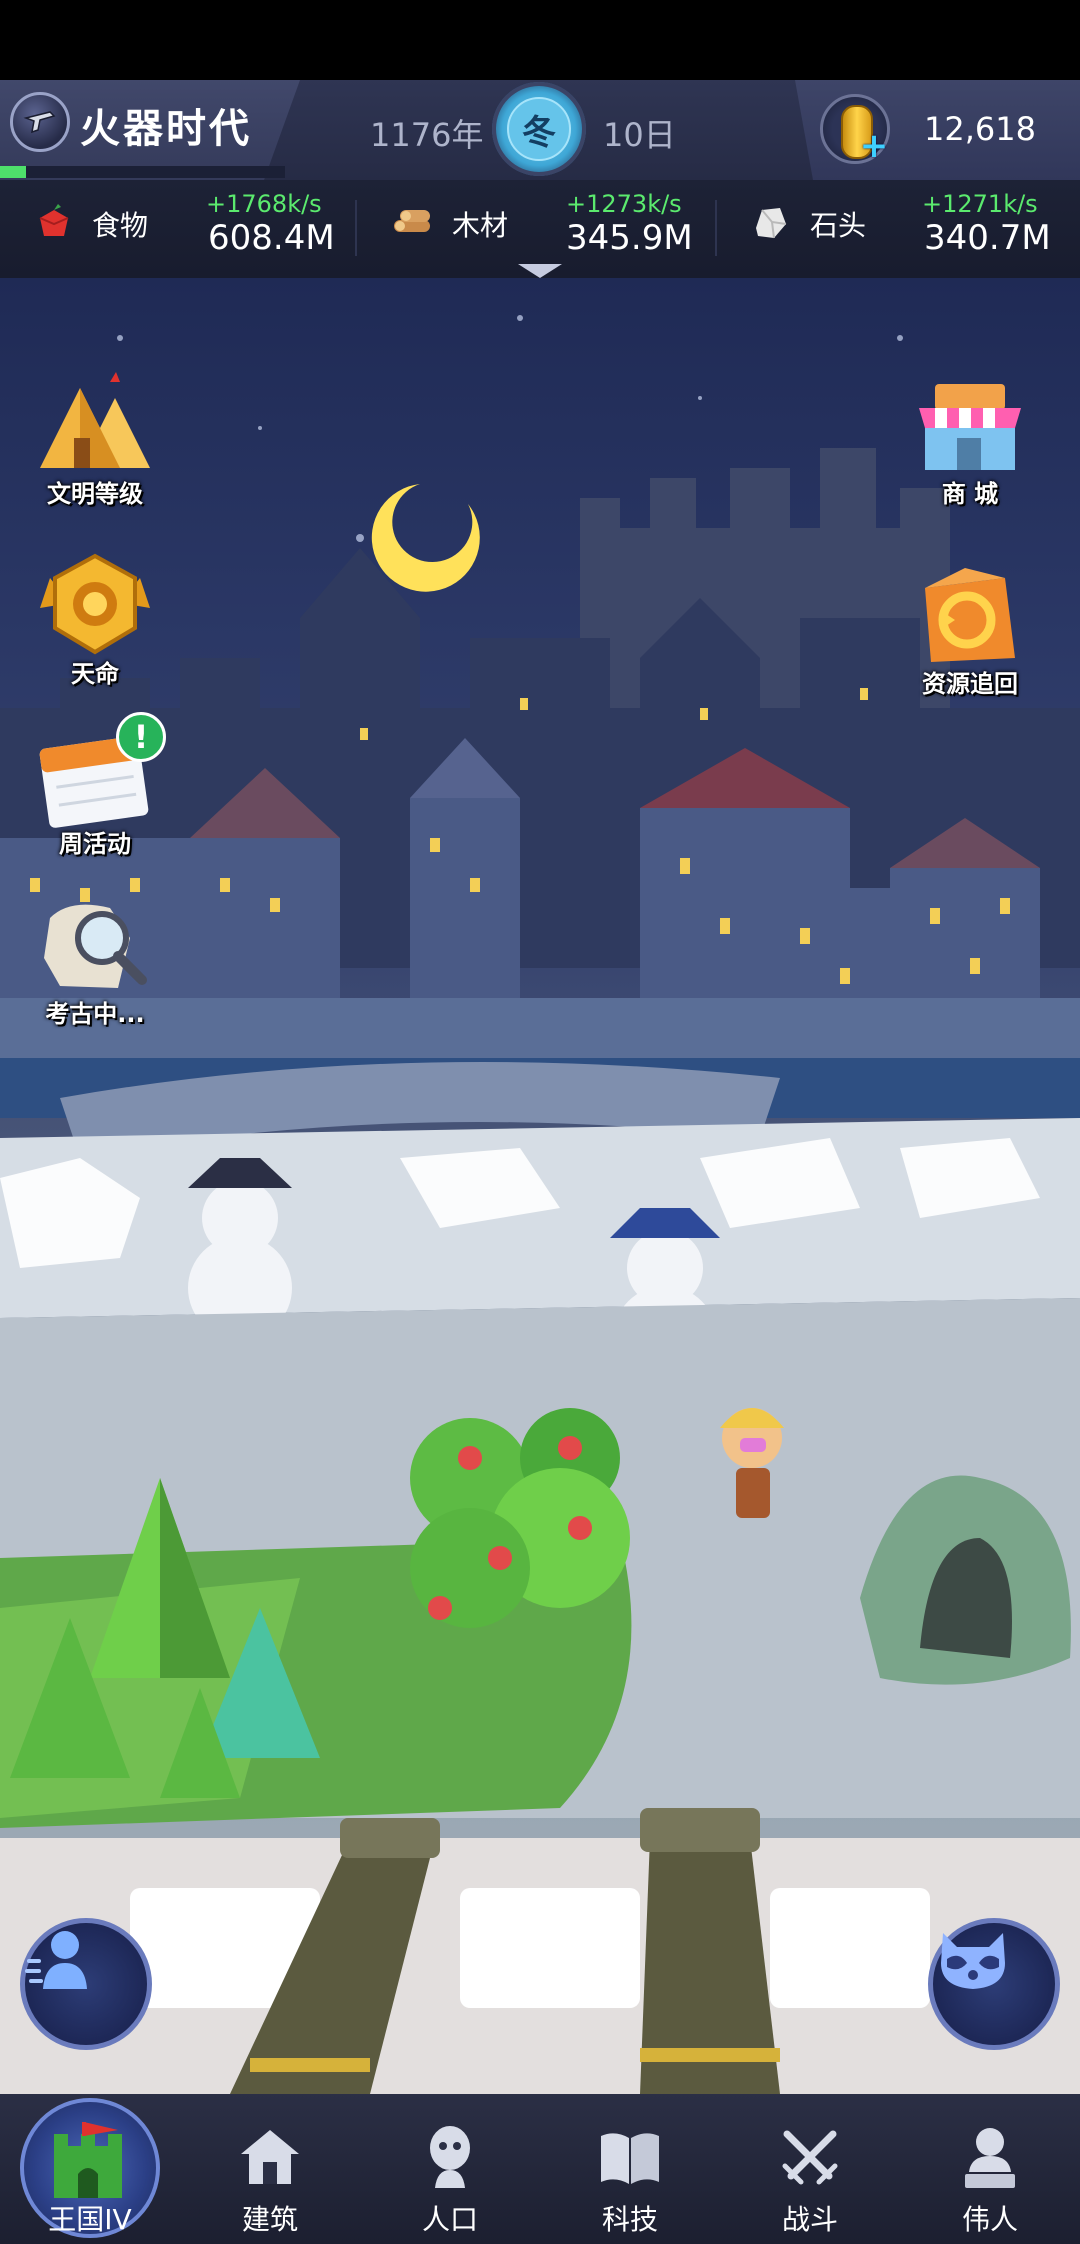 The height and width of the screenshot is (2244, 1080). I want to click on tab-population: 人口, so click(450, 2169).